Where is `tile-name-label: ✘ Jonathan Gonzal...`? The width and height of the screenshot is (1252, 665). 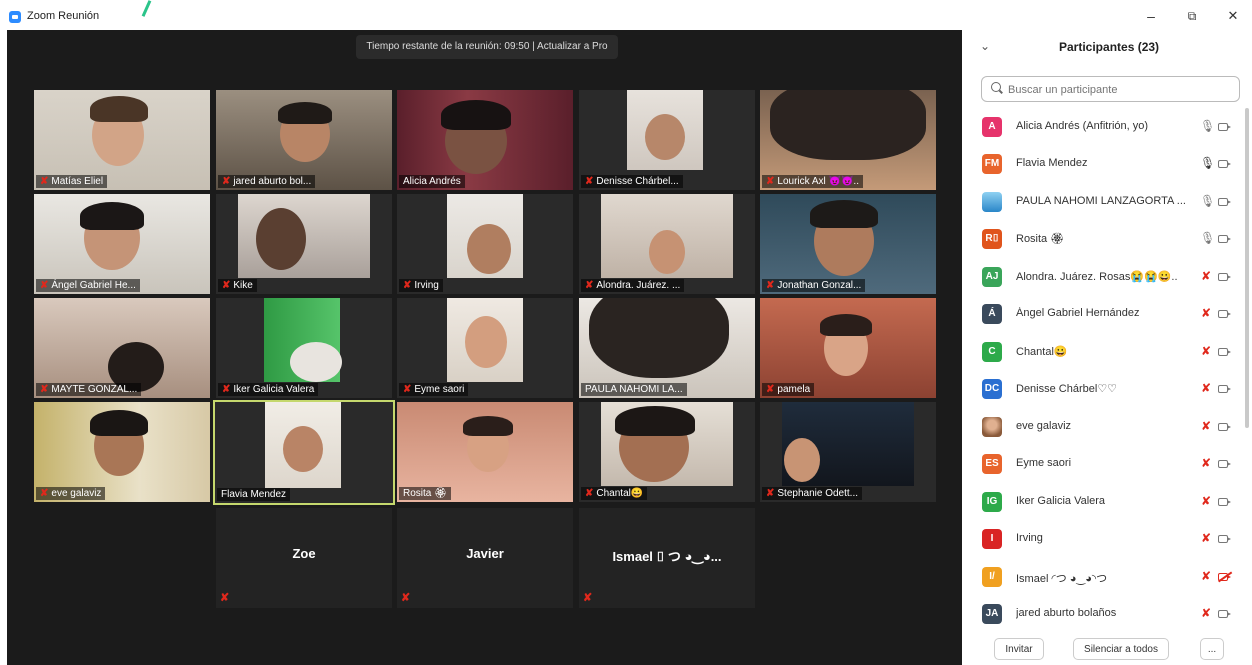
tile-name-label: ✘ Jonathan Gonzal... is located at coordinates (814, 285).